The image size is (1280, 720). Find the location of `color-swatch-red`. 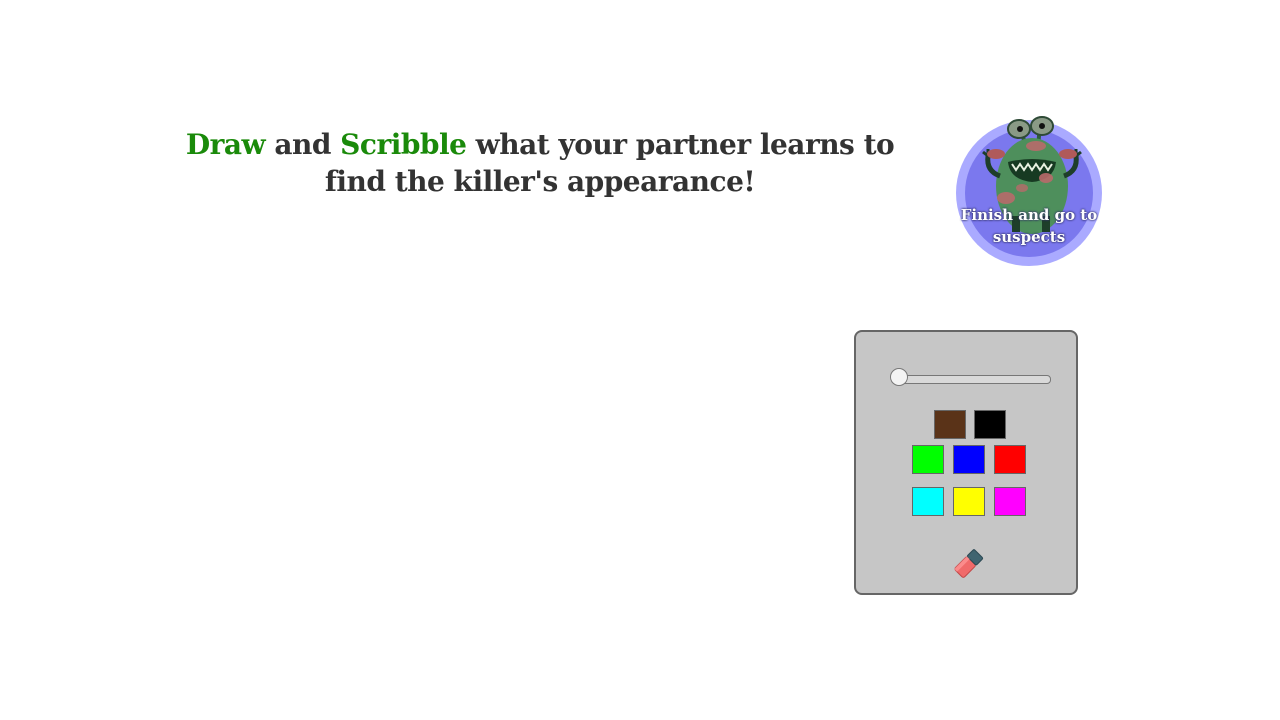

color-swatch-red is located at coordinates (1010, 459).